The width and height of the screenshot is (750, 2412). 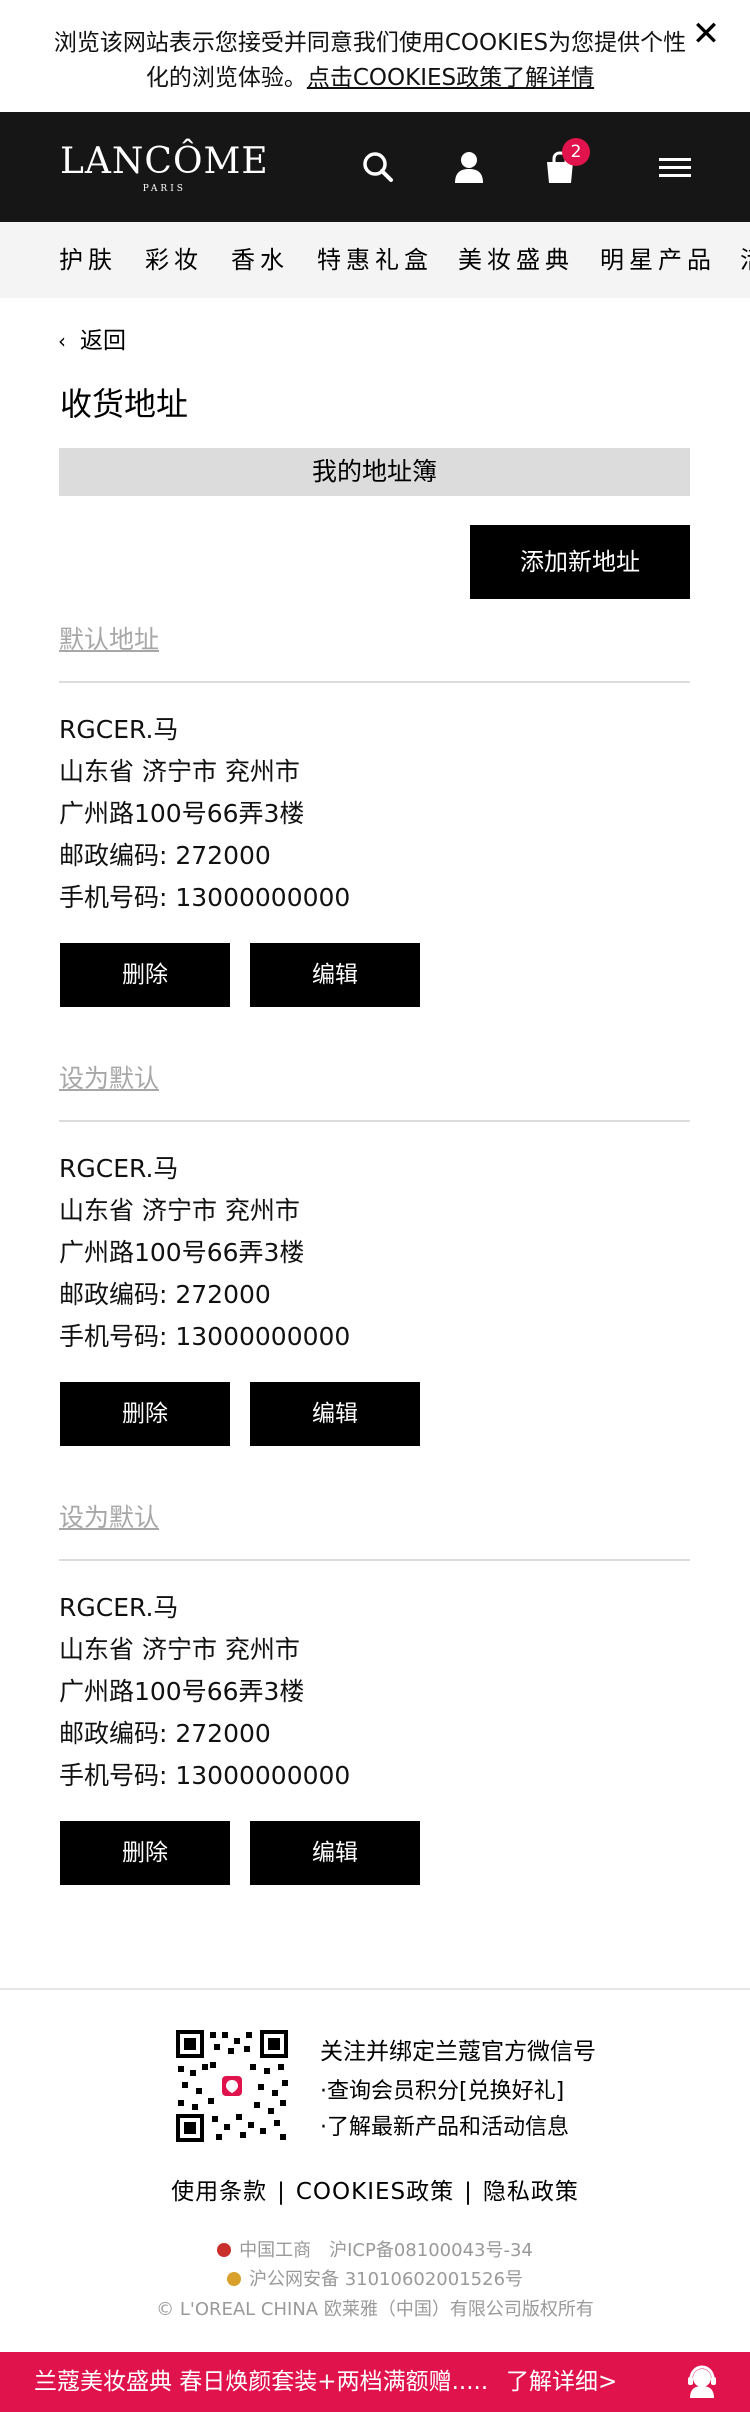 I want to click on account-icon, so click(x=469, y=167).